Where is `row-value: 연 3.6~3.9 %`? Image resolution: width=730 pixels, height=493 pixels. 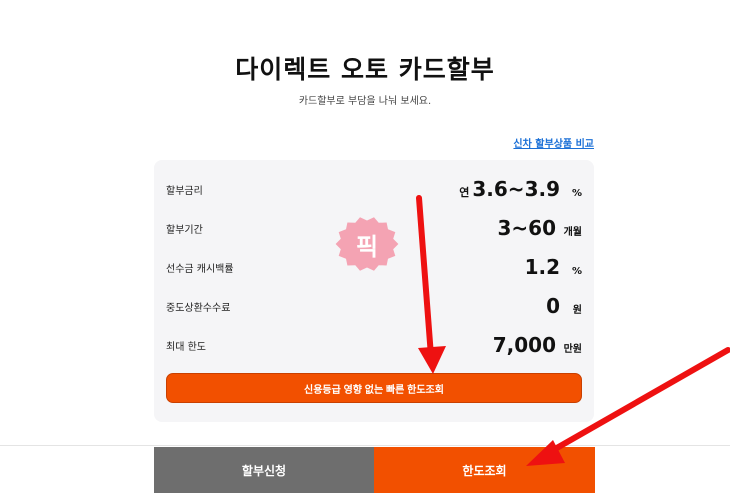
row-value: 연 3.6~3.9 % is located at coordinates (520, 189).